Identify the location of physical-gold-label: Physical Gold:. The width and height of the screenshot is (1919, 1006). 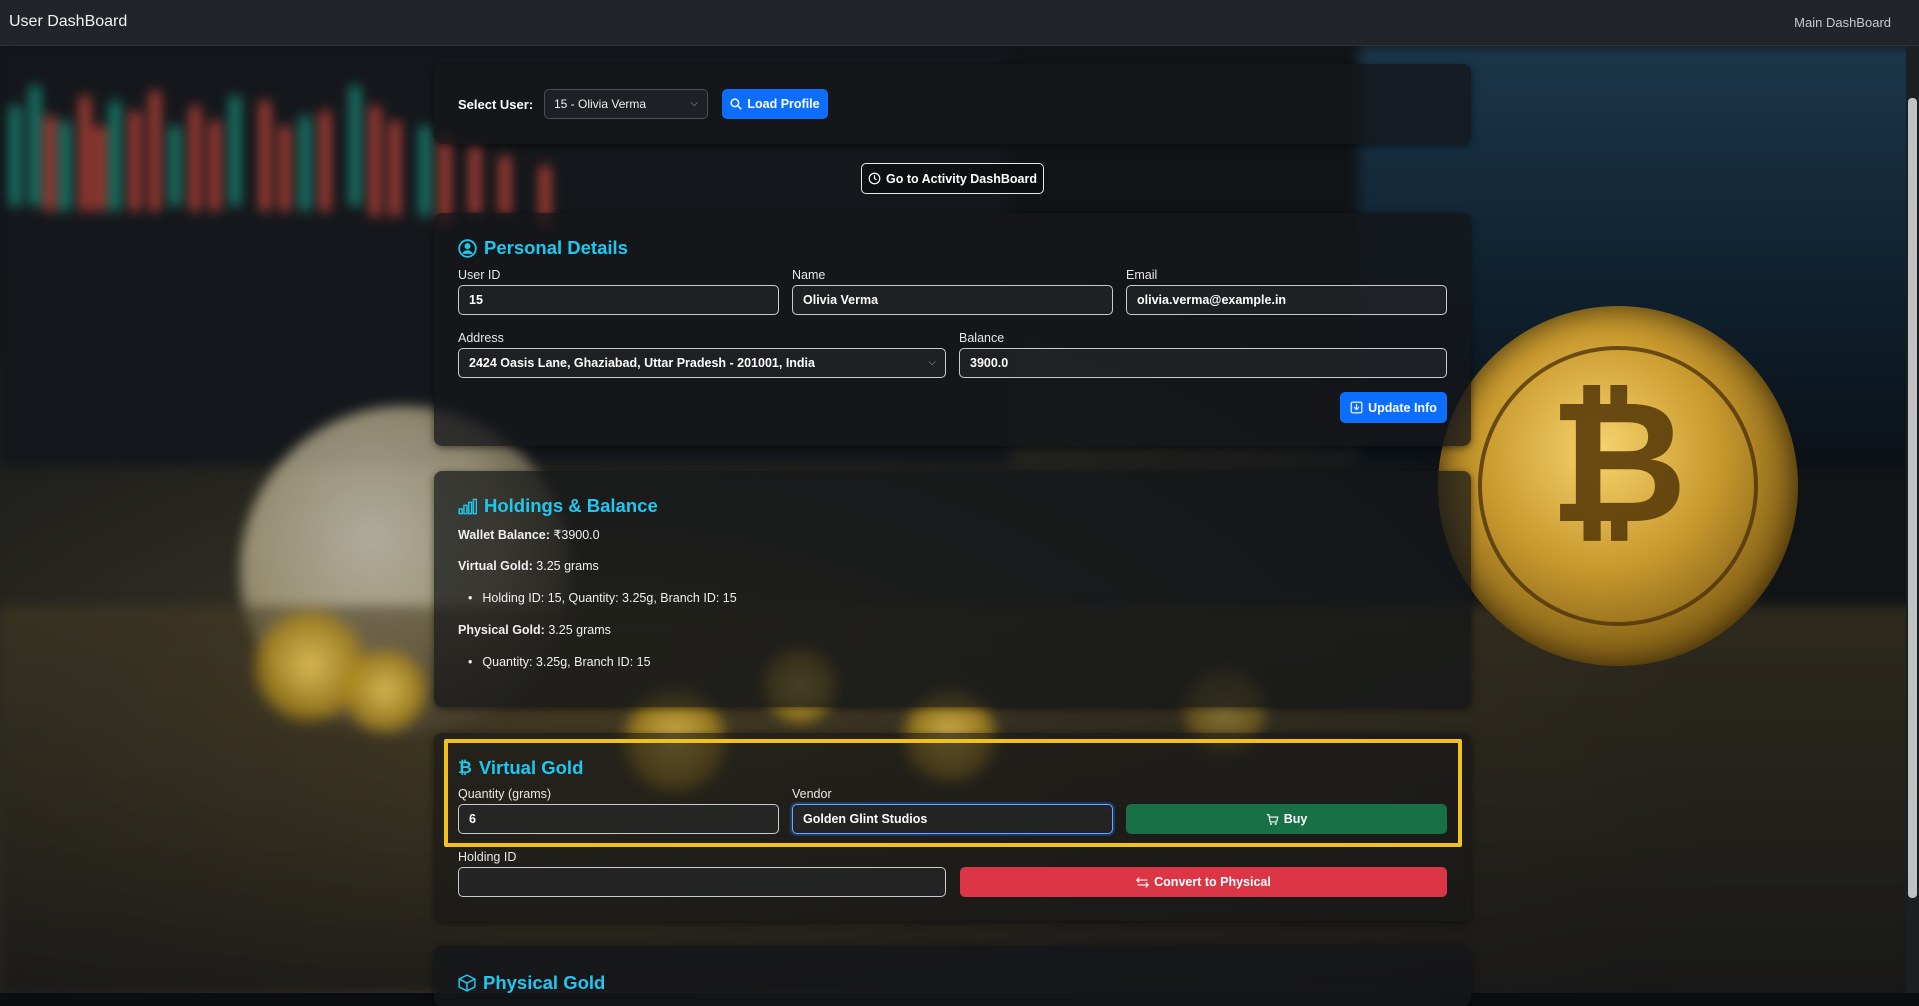
(501, 630).